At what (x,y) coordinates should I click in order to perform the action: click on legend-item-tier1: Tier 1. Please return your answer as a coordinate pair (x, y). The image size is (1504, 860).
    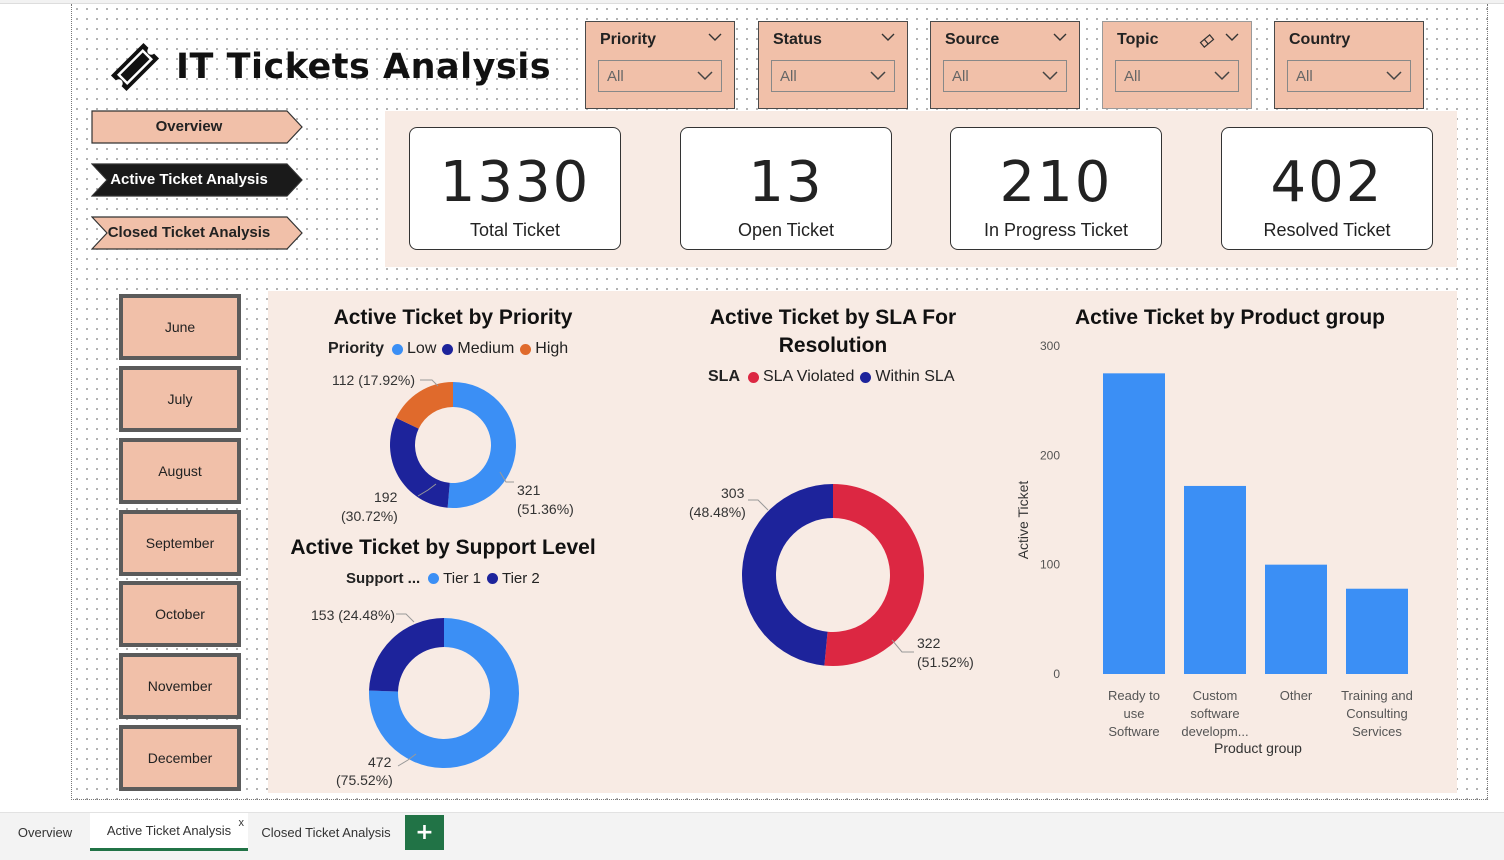
    Looking at the image, I should click on (454, 578).